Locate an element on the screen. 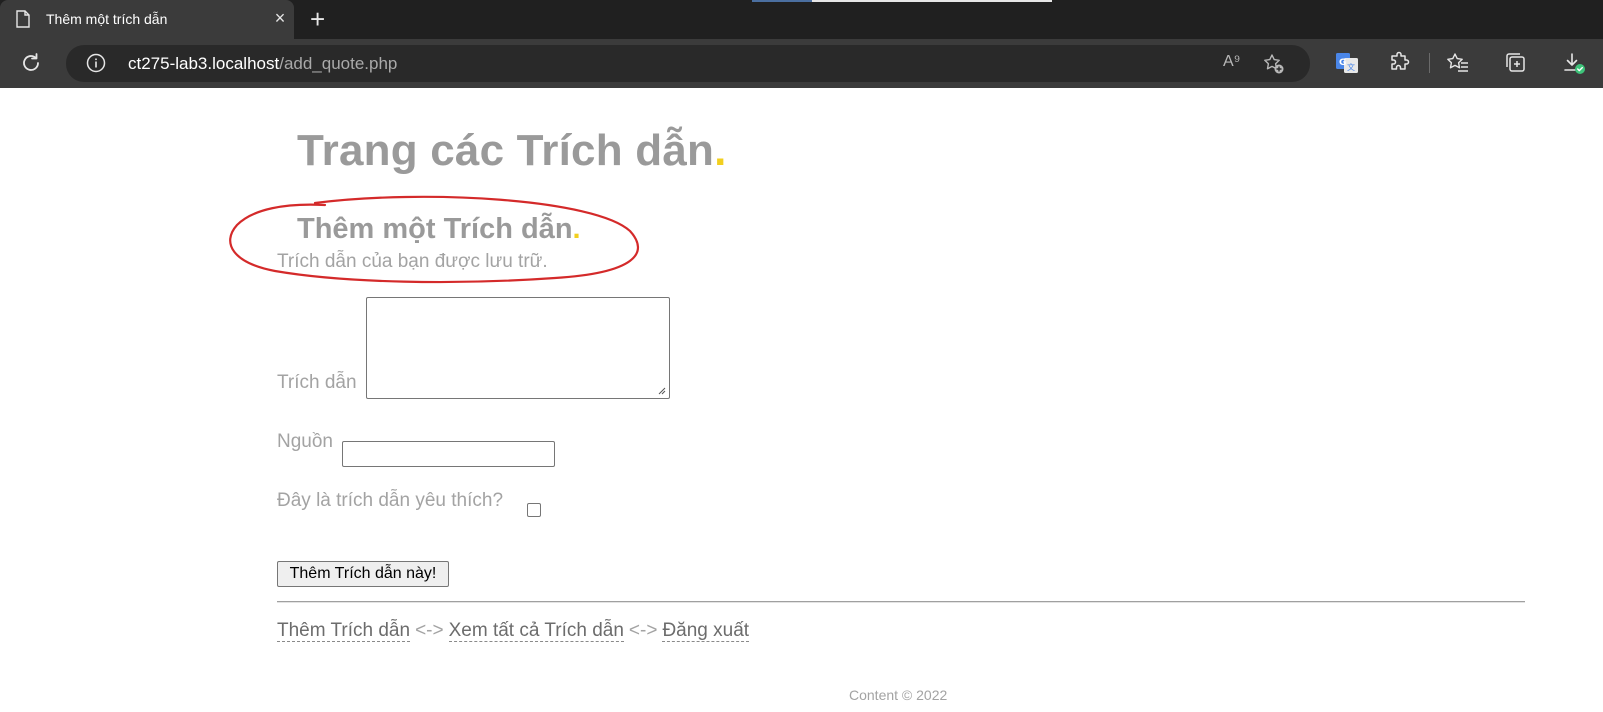  page-heading-text: Thêm một Trích dẫn is located at coordinates (435, 229).